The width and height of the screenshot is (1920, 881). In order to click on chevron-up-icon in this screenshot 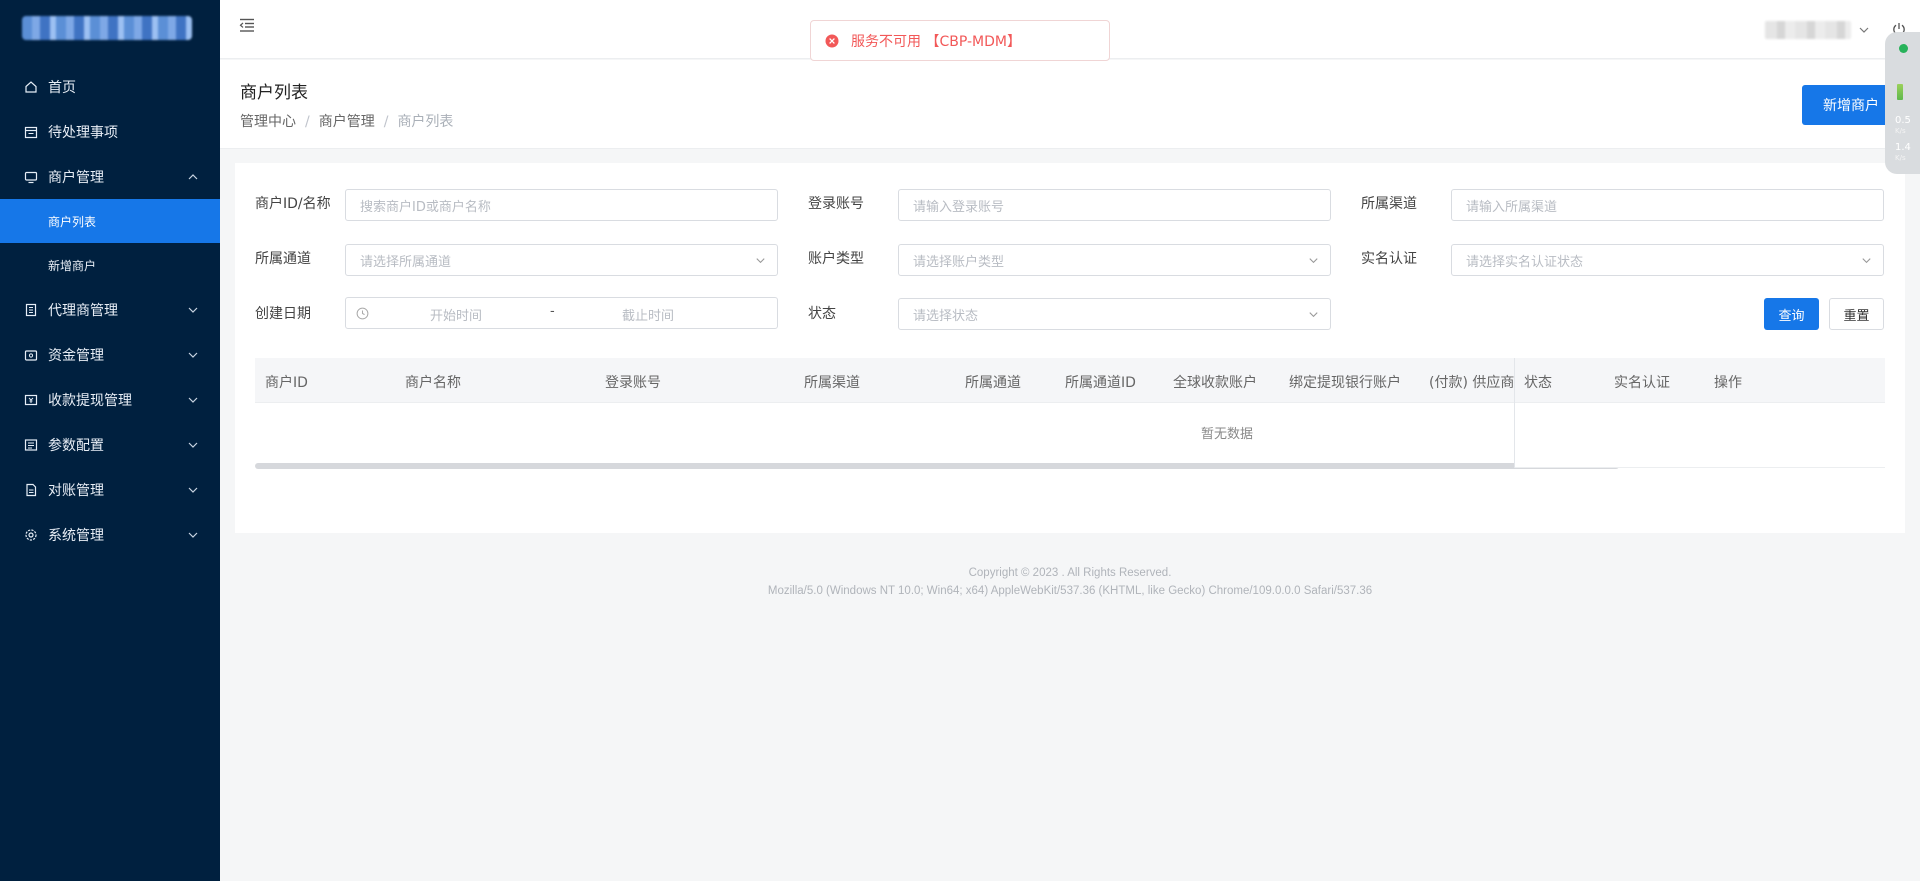, I will do `click(193, 176)`.